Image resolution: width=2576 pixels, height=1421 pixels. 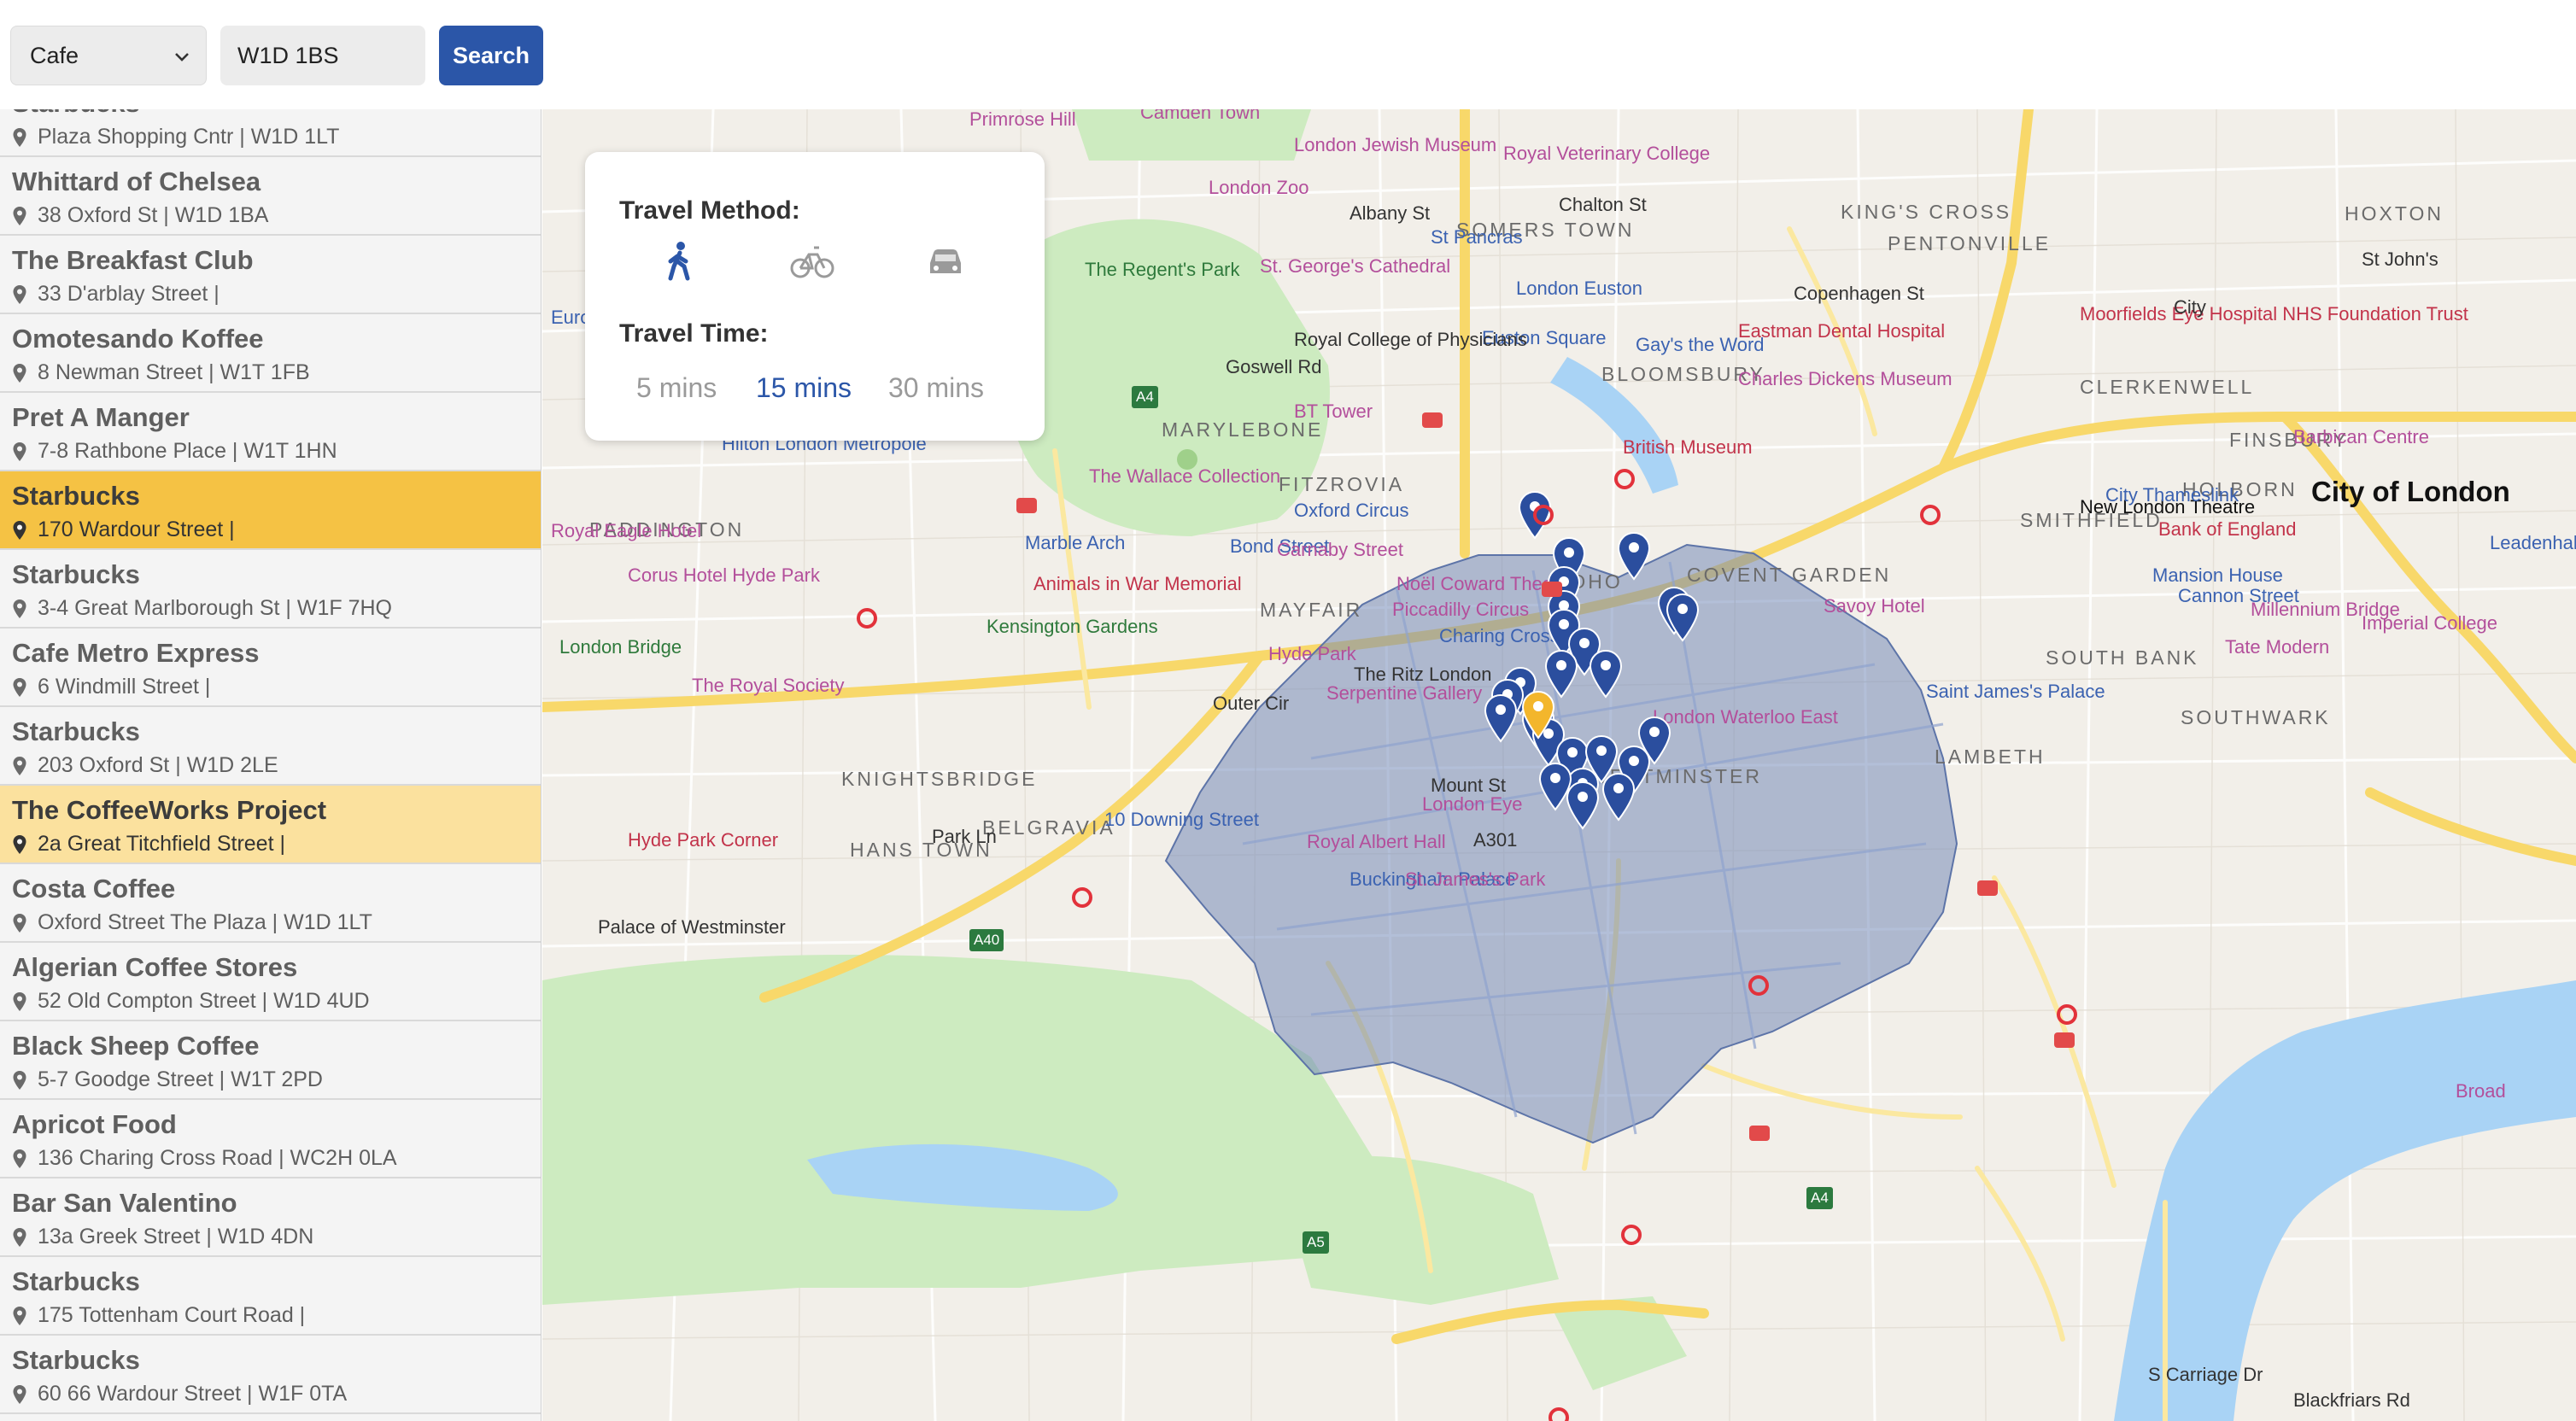 I want to click on place-address-row: 8 Newman Street | W1T 1FB, so click(x=161, y=372).